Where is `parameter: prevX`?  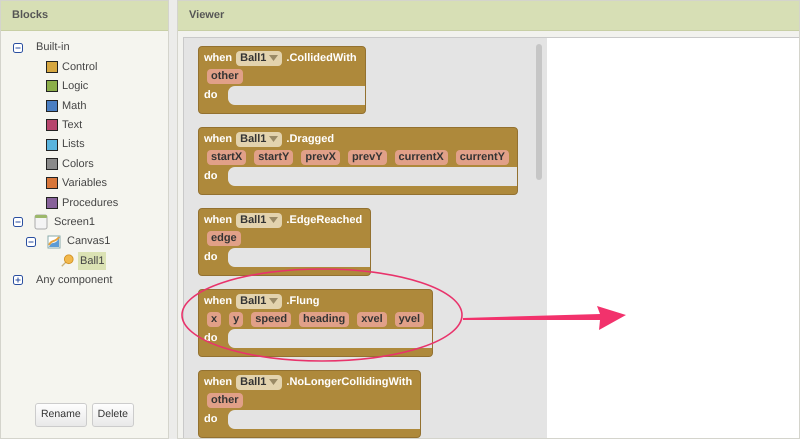 parameter: prevX is located at coordinates (320, 157).